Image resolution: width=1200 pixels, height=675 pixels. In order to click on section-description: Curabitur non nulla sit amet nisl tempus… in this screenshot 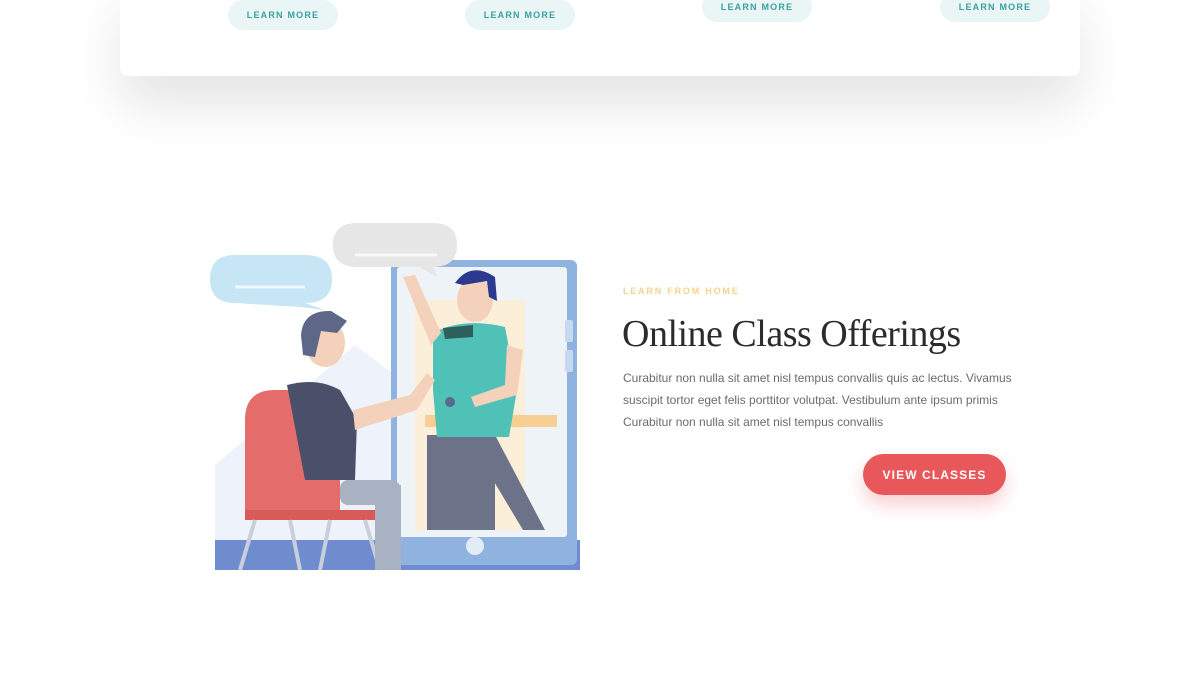, I will do `click(817, 400)`.